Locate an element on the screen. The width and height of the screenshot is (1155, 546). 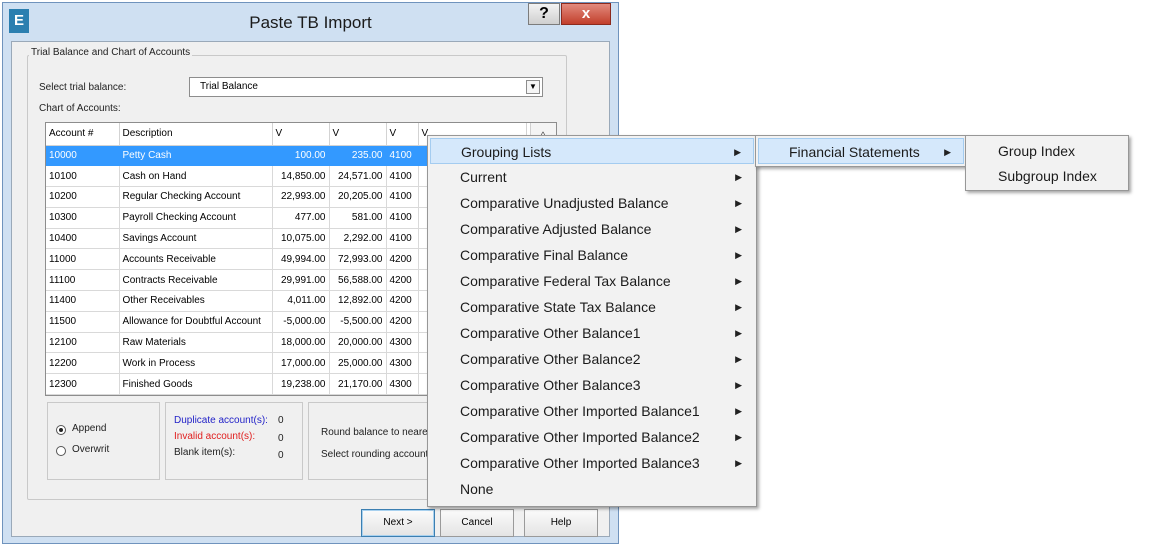
duplicate-accounts-value: 0 is located at coordinates (281, 420).